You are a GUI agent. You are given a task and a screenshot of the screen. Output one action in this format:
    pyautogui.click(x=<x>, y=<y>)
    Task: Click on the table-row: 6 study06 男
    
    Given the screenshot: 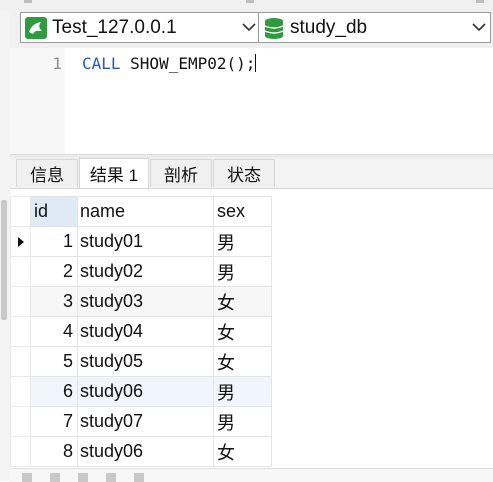 What is the action you would take?
    pyautogui.click(x=141, y=391)
    